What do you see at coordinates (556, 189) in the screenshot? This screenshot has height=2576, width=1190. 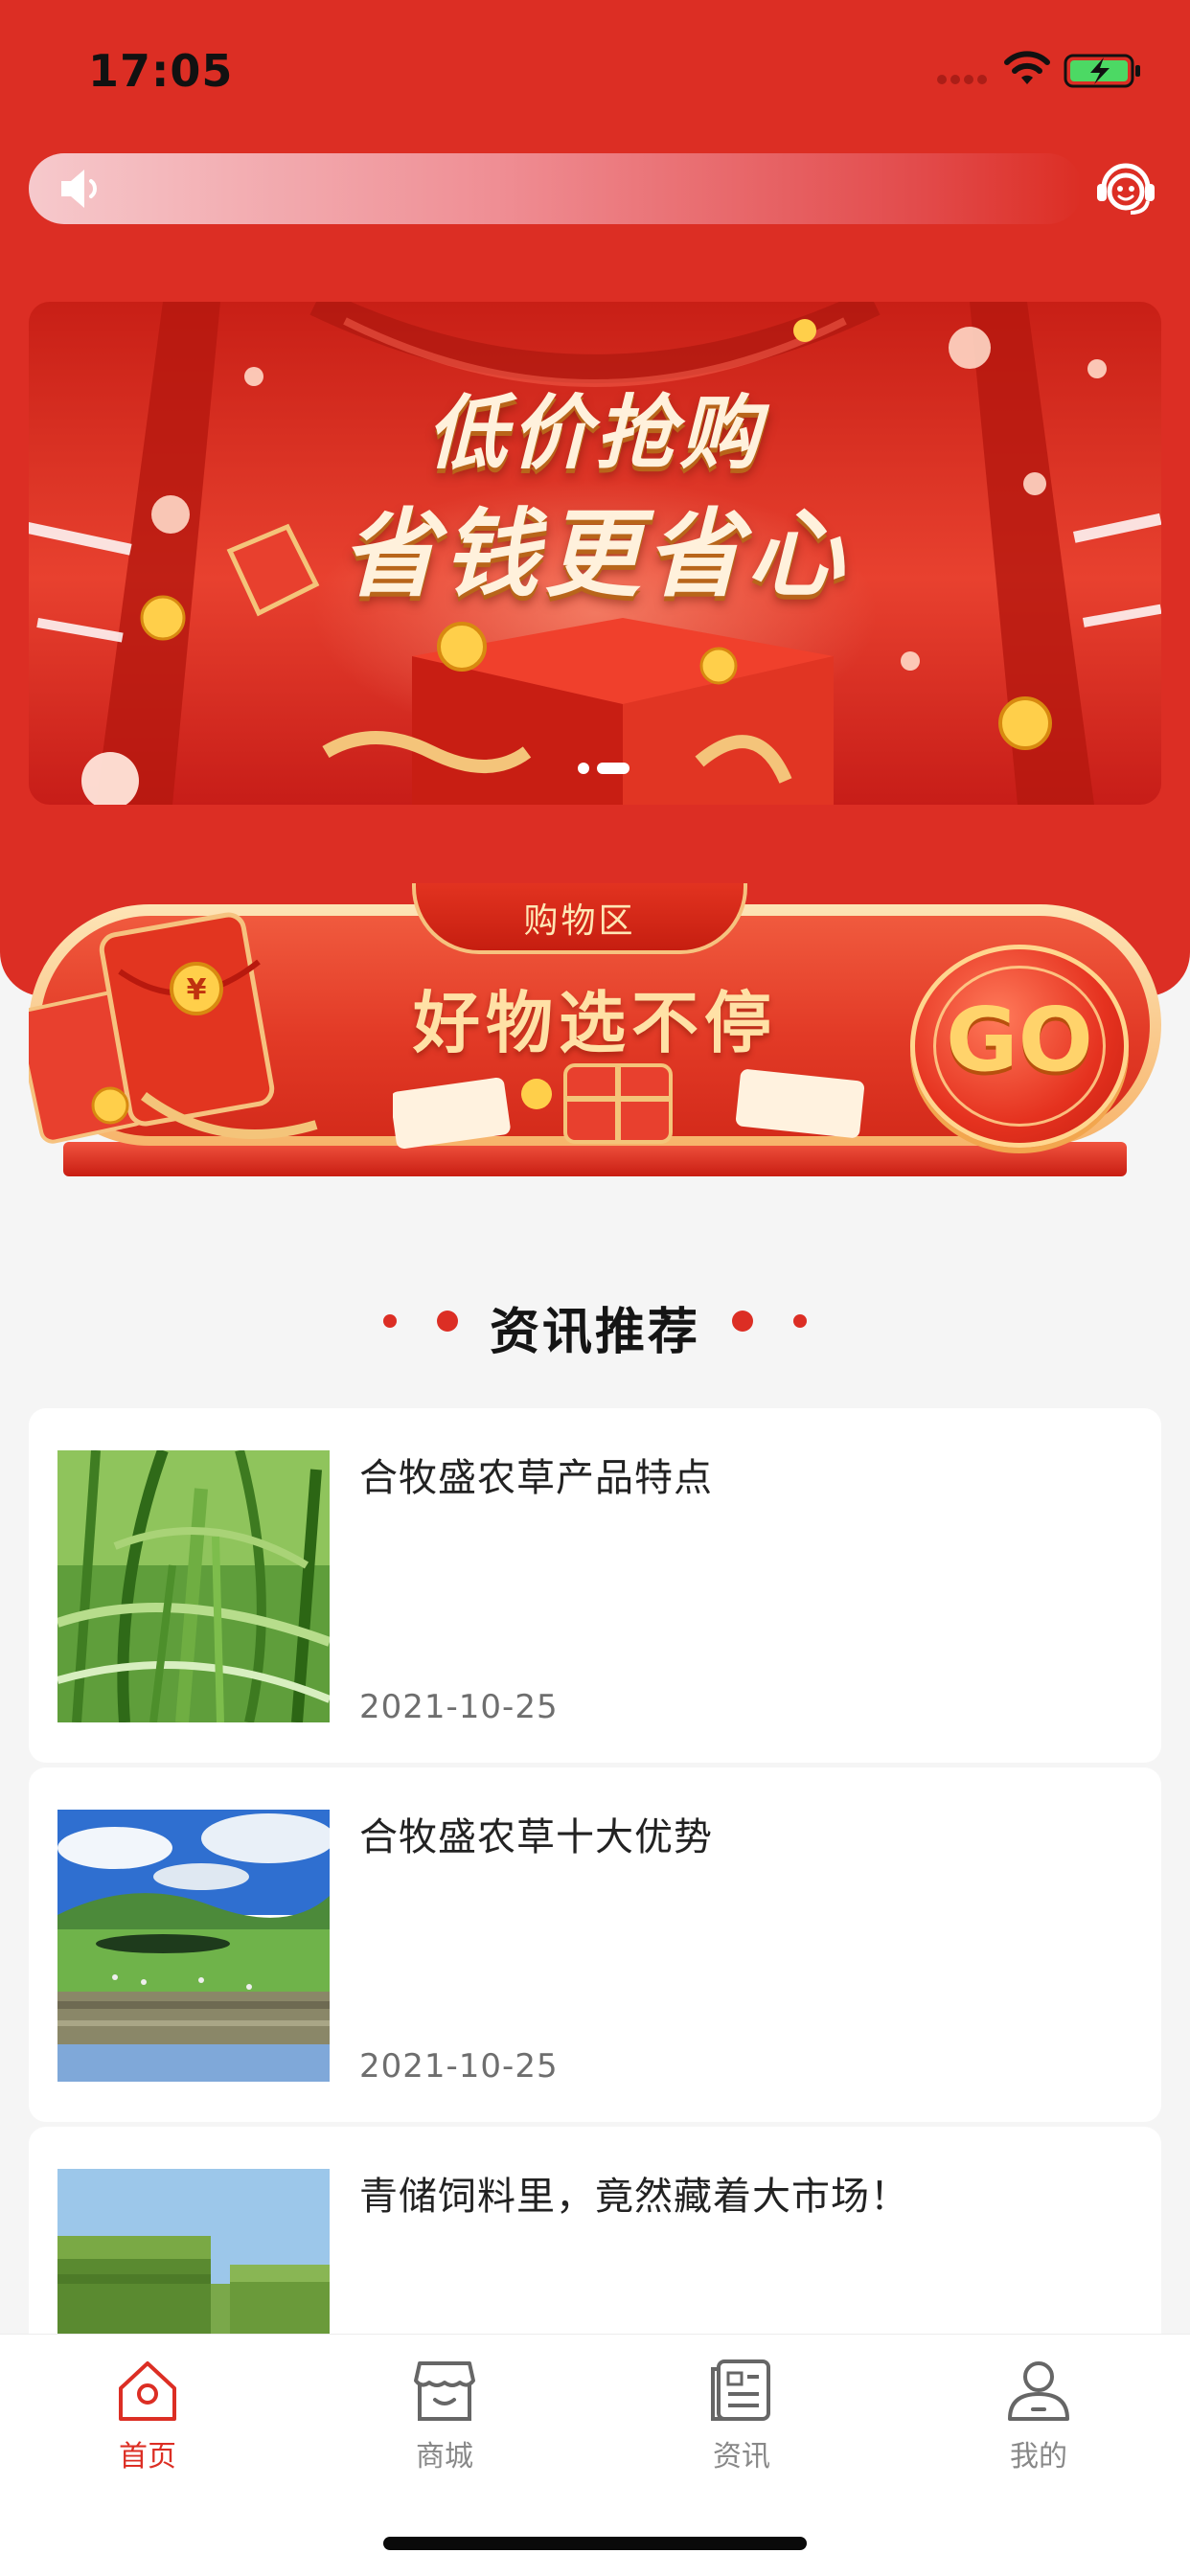 I see `announcement-bar` at bounding box center [556, 189].